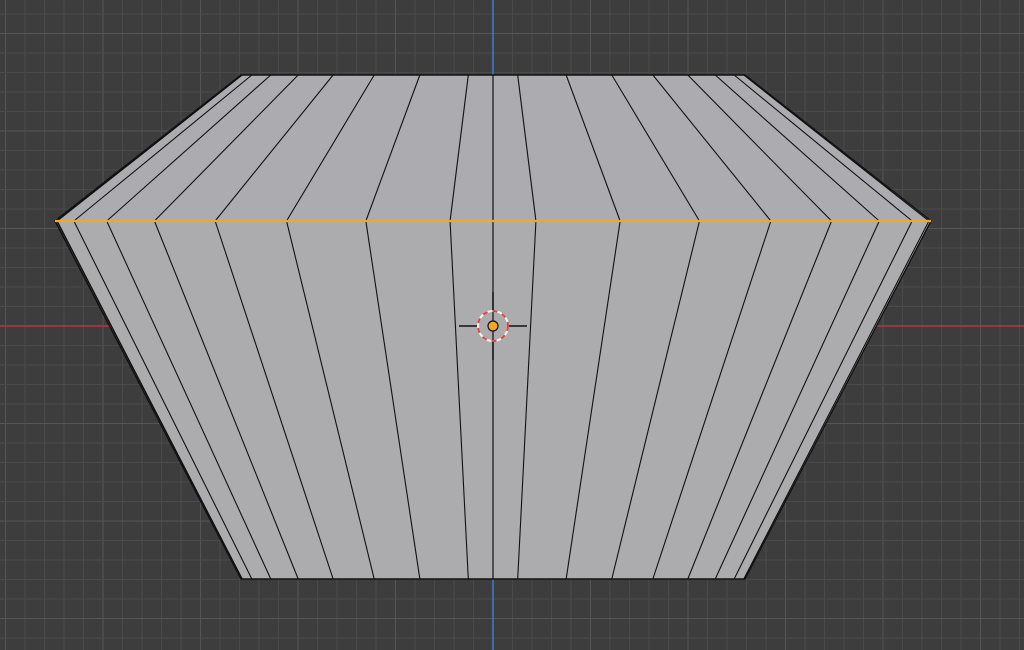  I want to click on origin-dot, so click(493, 326).